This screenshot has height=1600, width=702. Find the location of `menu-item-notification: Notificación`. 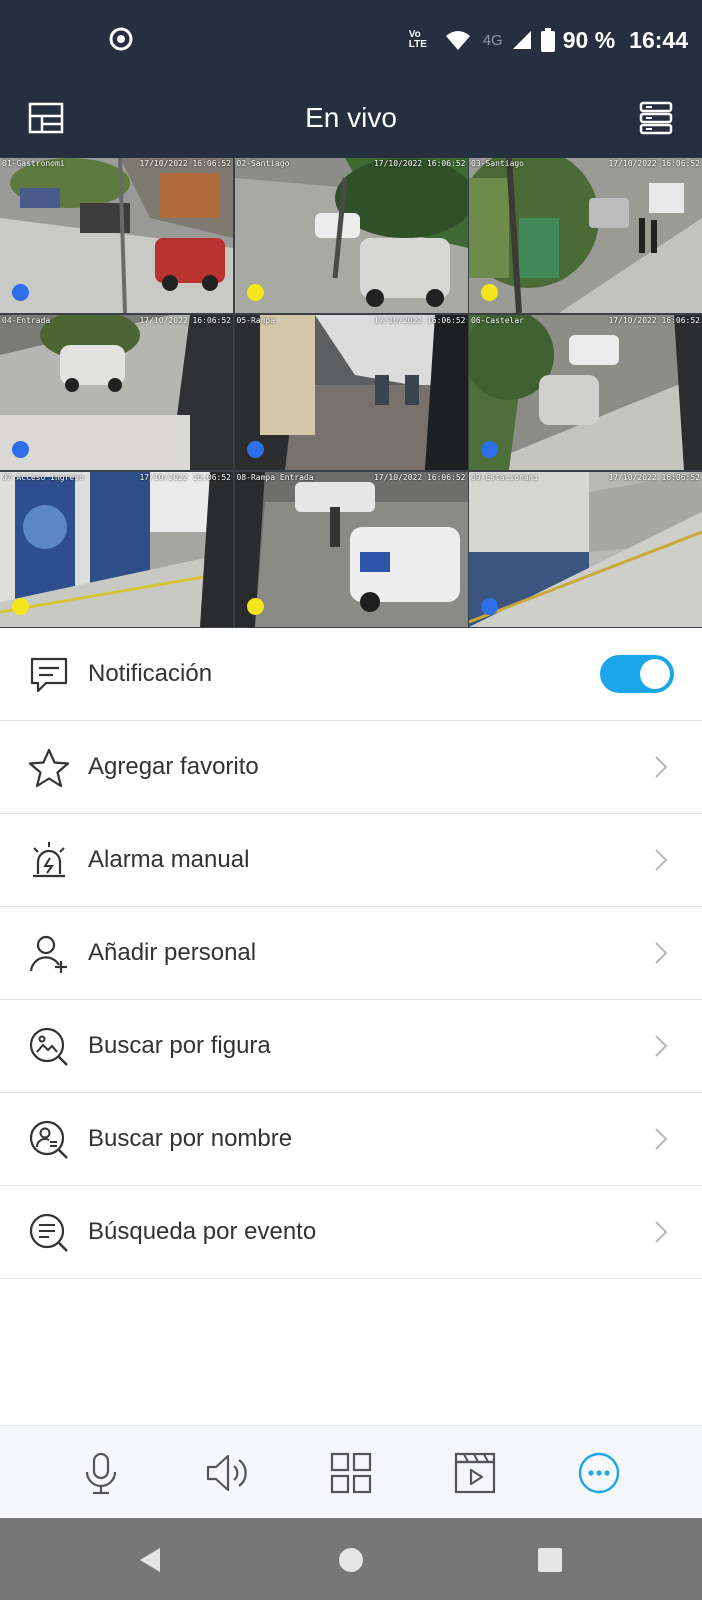

menu-item-notification: Notificación is located at coordinates (351, 674).